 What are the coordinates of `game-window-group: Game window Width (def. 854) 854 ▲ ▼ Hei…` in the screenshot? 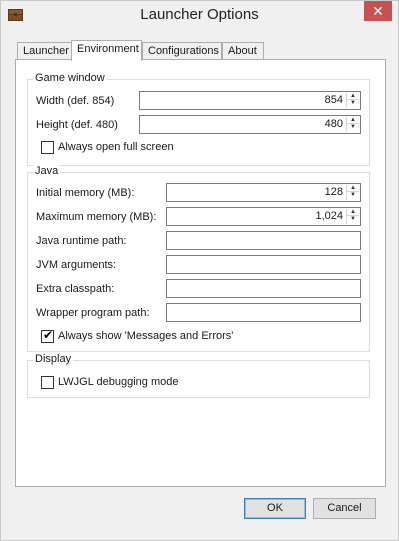 It's located at (198, 119).